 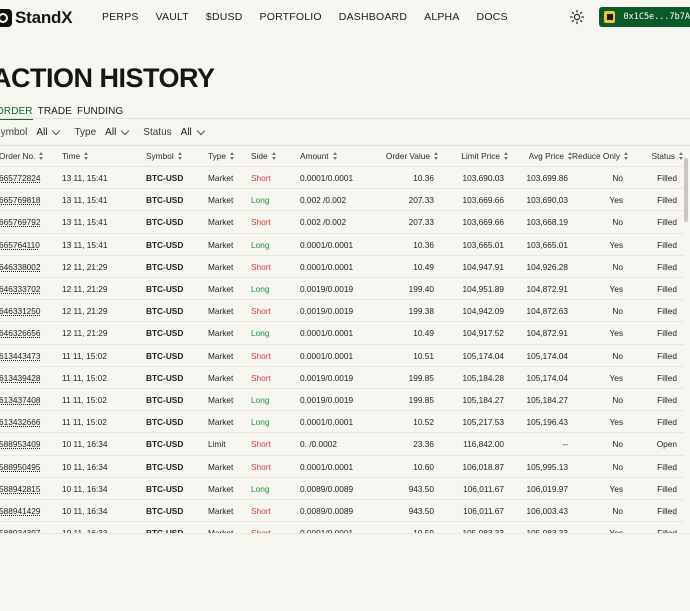 What do you see at coordinates (42, 132) in the screenshot?
I see `filter-value: All` at bounding box center [42, 132].